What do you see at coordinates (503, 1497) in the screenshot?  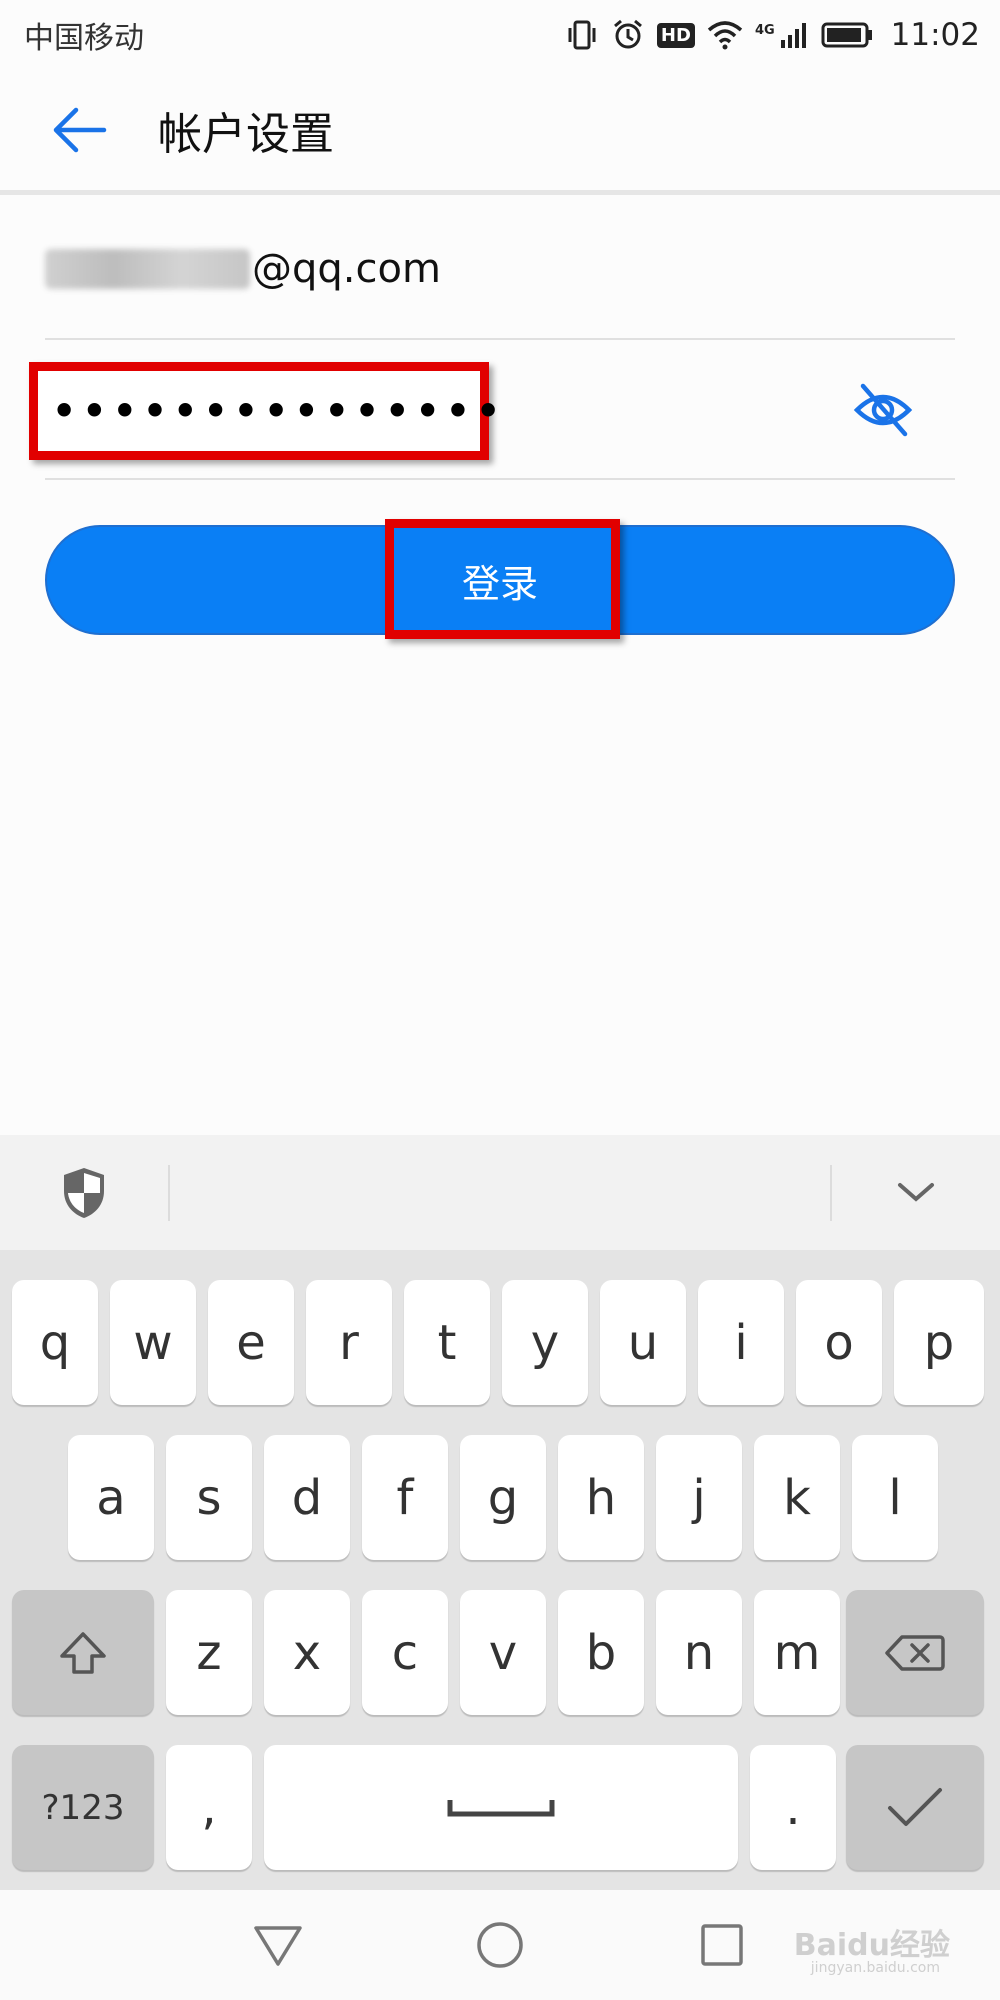 I see `key-g: g` at bounding box center [503, 1497].